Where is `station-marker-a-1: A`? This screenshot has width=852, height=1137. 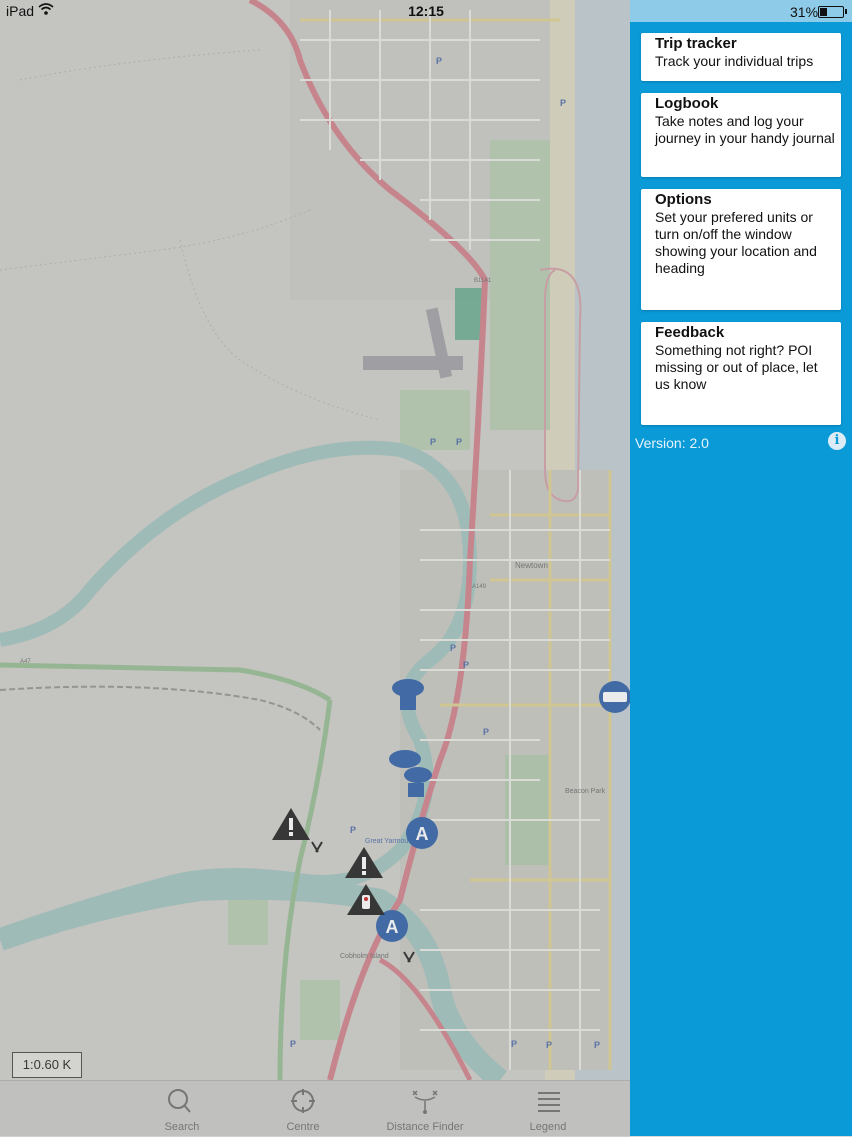
station-marker-a-1: A is located at coordinates (422, 833).